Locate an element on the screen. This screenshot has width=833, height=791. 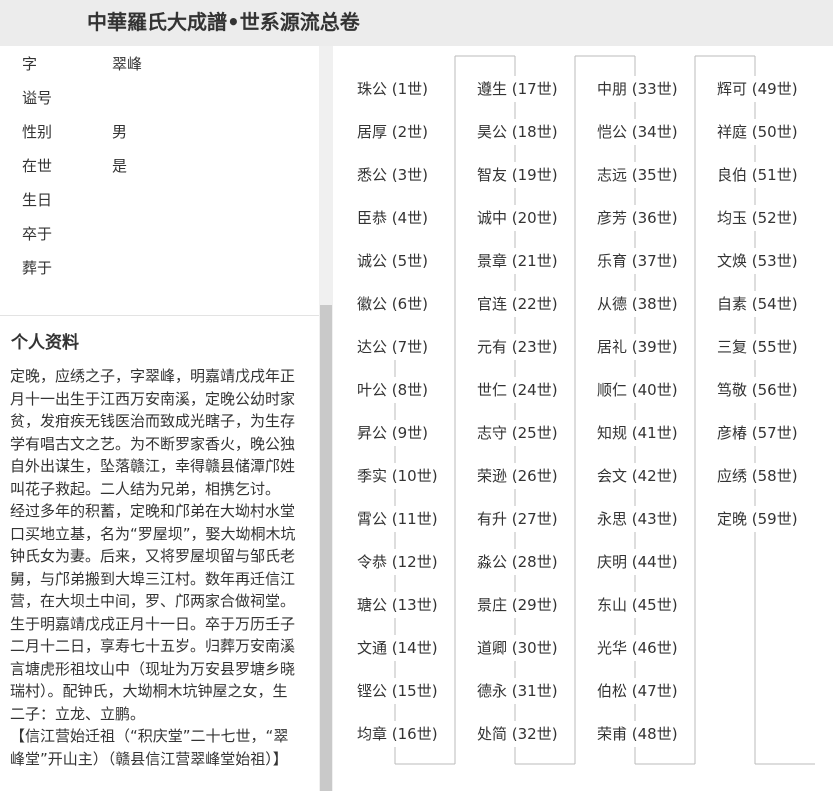
ancestor-name-link: 元有 is located at coordinates (492, 347).